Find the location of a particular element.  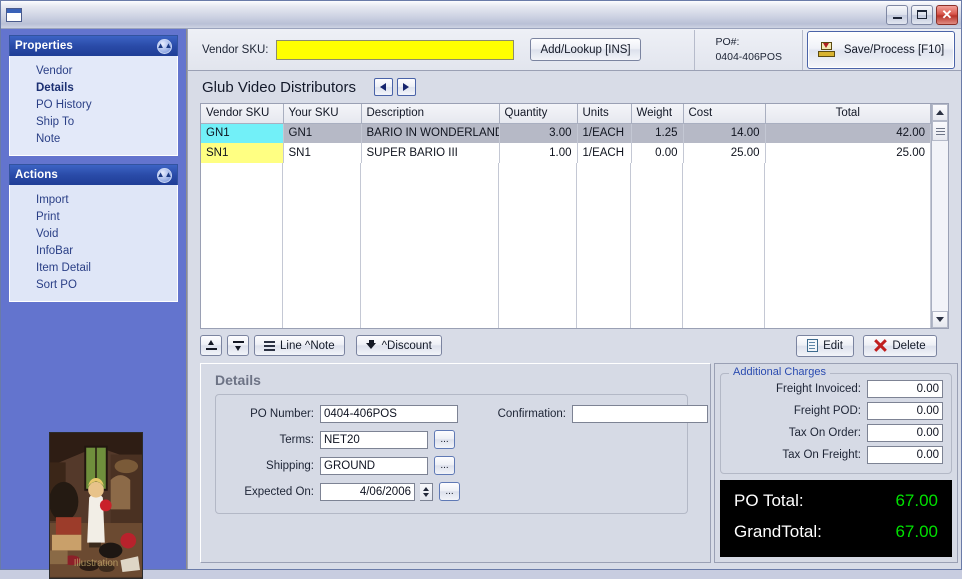

grand-total-value: 67.00 is located at coordinates (916, 531).